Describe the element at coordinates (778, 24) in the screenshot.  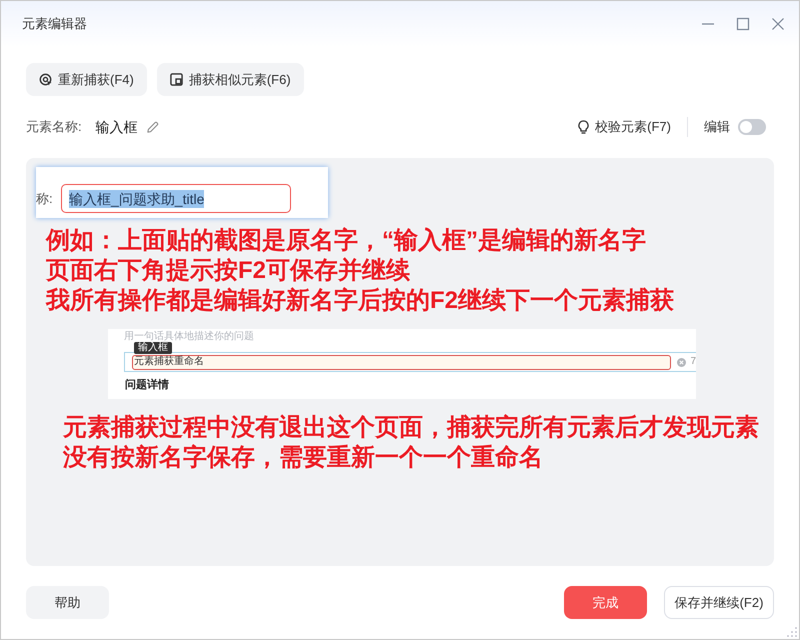
I see `close-icon` at that location.